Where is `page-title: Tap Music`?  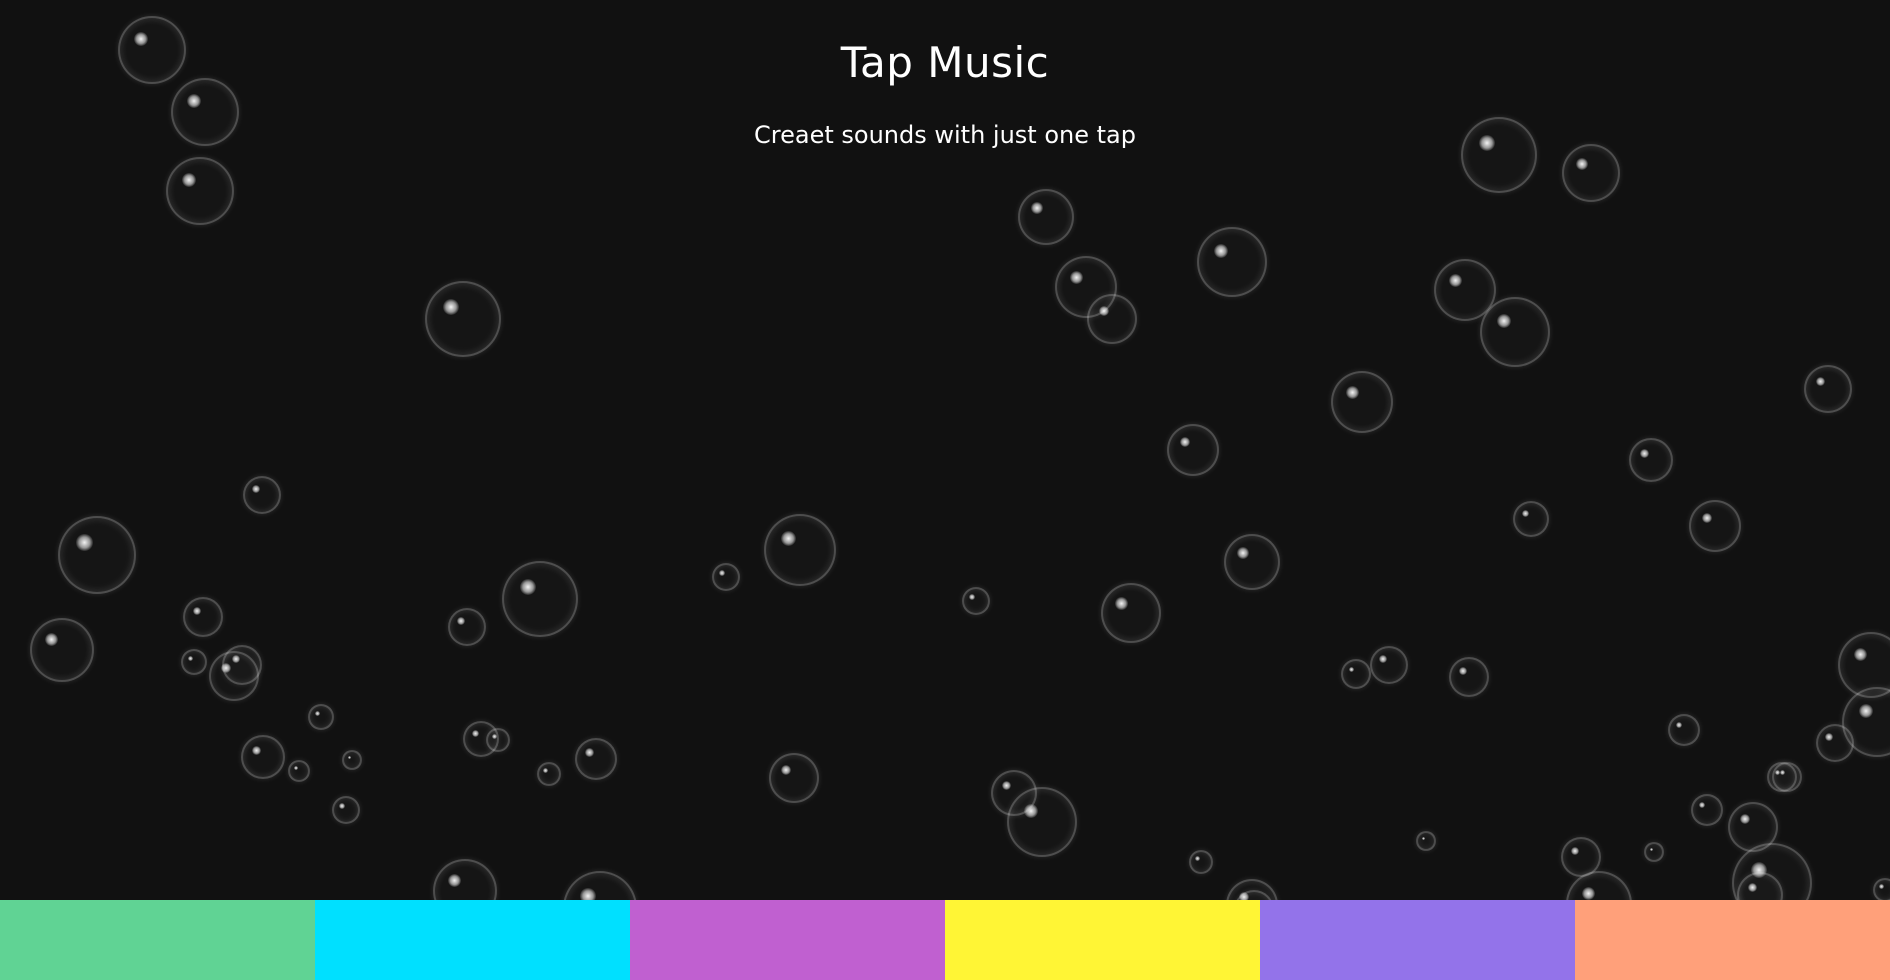
page-title: Tap Music is located at coordinates (945, 62).